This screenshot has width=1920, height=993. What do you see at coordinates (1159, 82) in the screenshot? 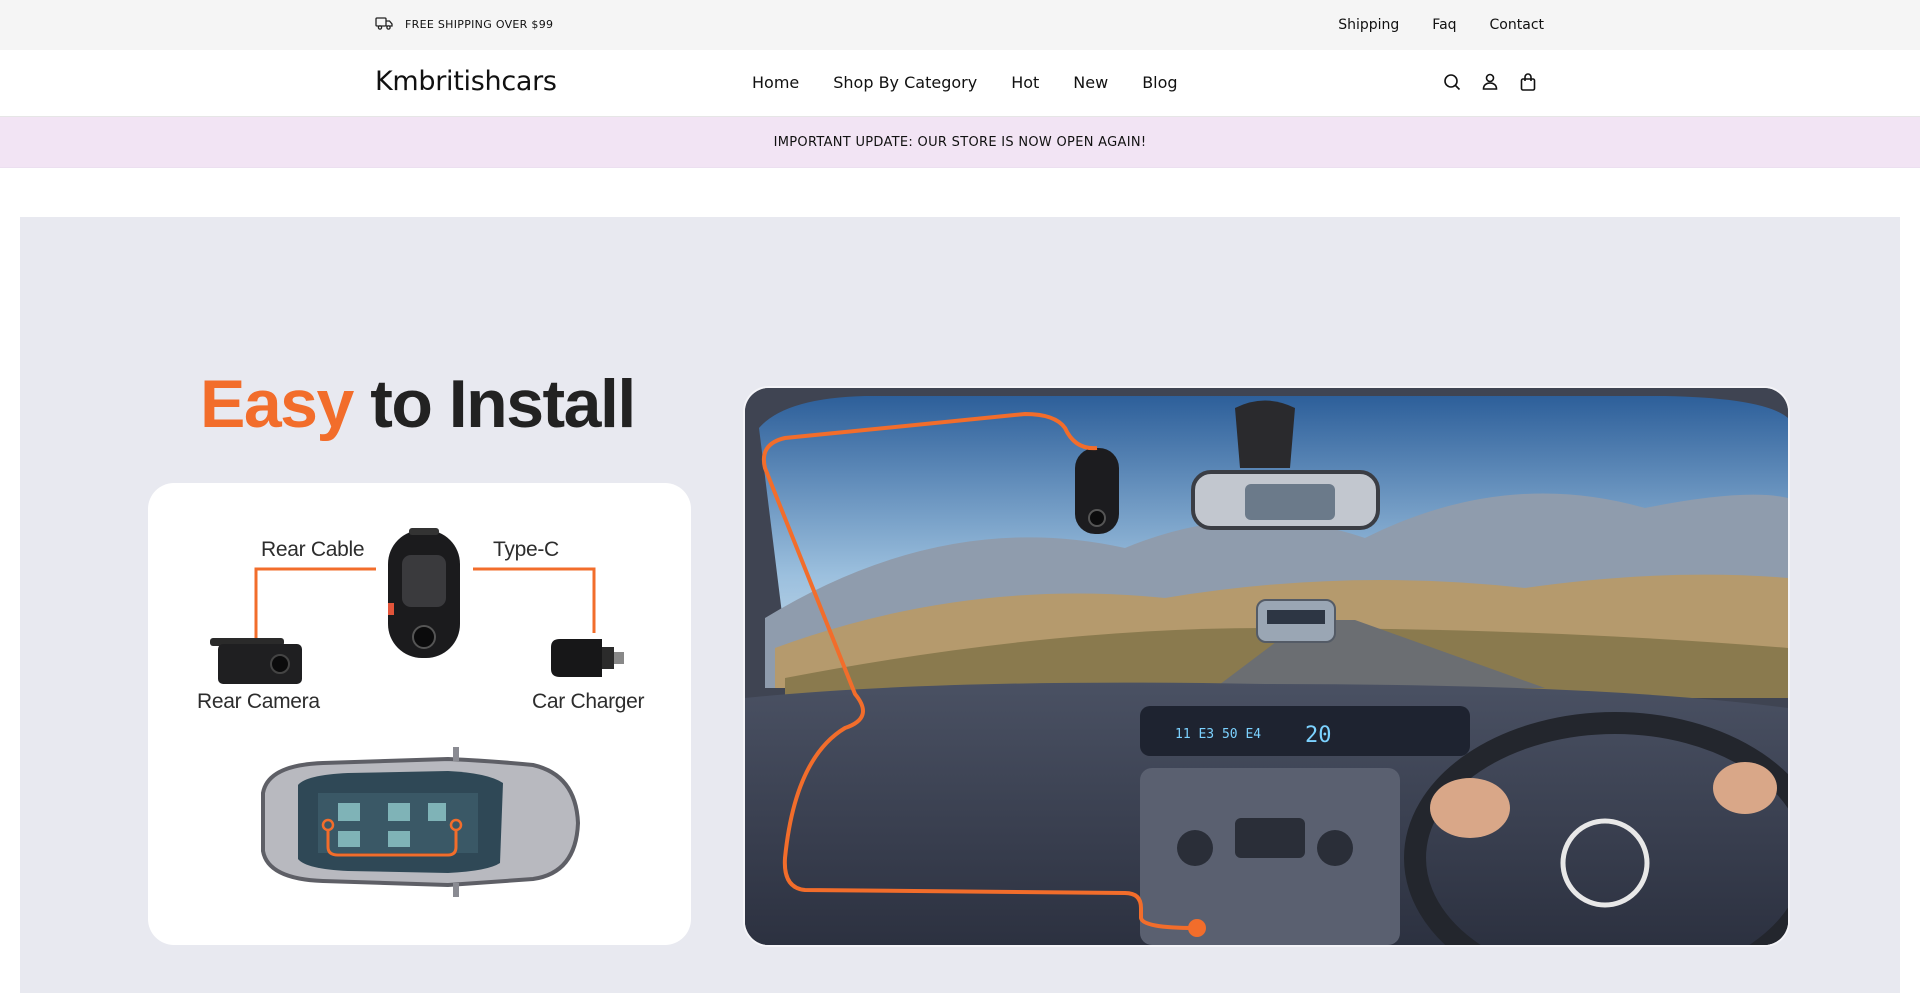
I see `nav-blog: Blog` at bounding box center [1159, 82].